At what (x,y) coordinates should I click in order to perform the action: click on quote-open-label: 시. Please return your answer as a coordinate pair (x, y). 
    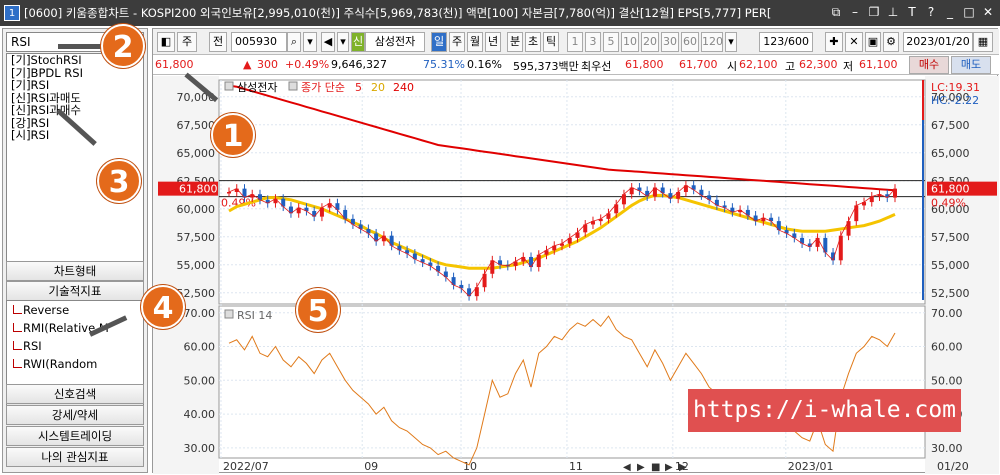
    Looking at the image, I should click on (732, 66).